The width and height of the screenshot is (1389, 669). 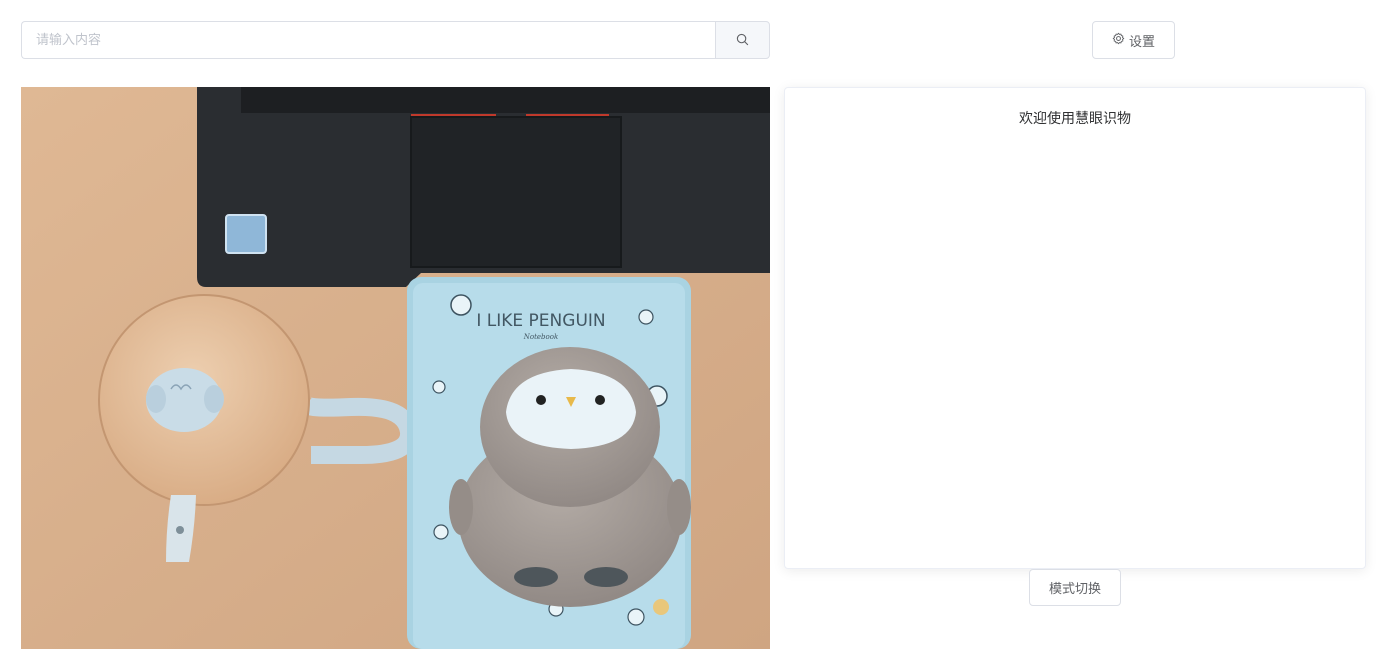 I want to click on search-bar, so click(x=395, y=40).